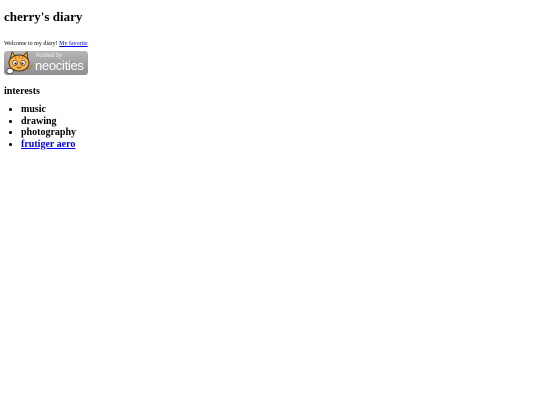 The width and height of the screenshot is (540, 405). Describe the element at coordinates (49, 132) in the screenshot. I see `interest-photography: photography` at that location.